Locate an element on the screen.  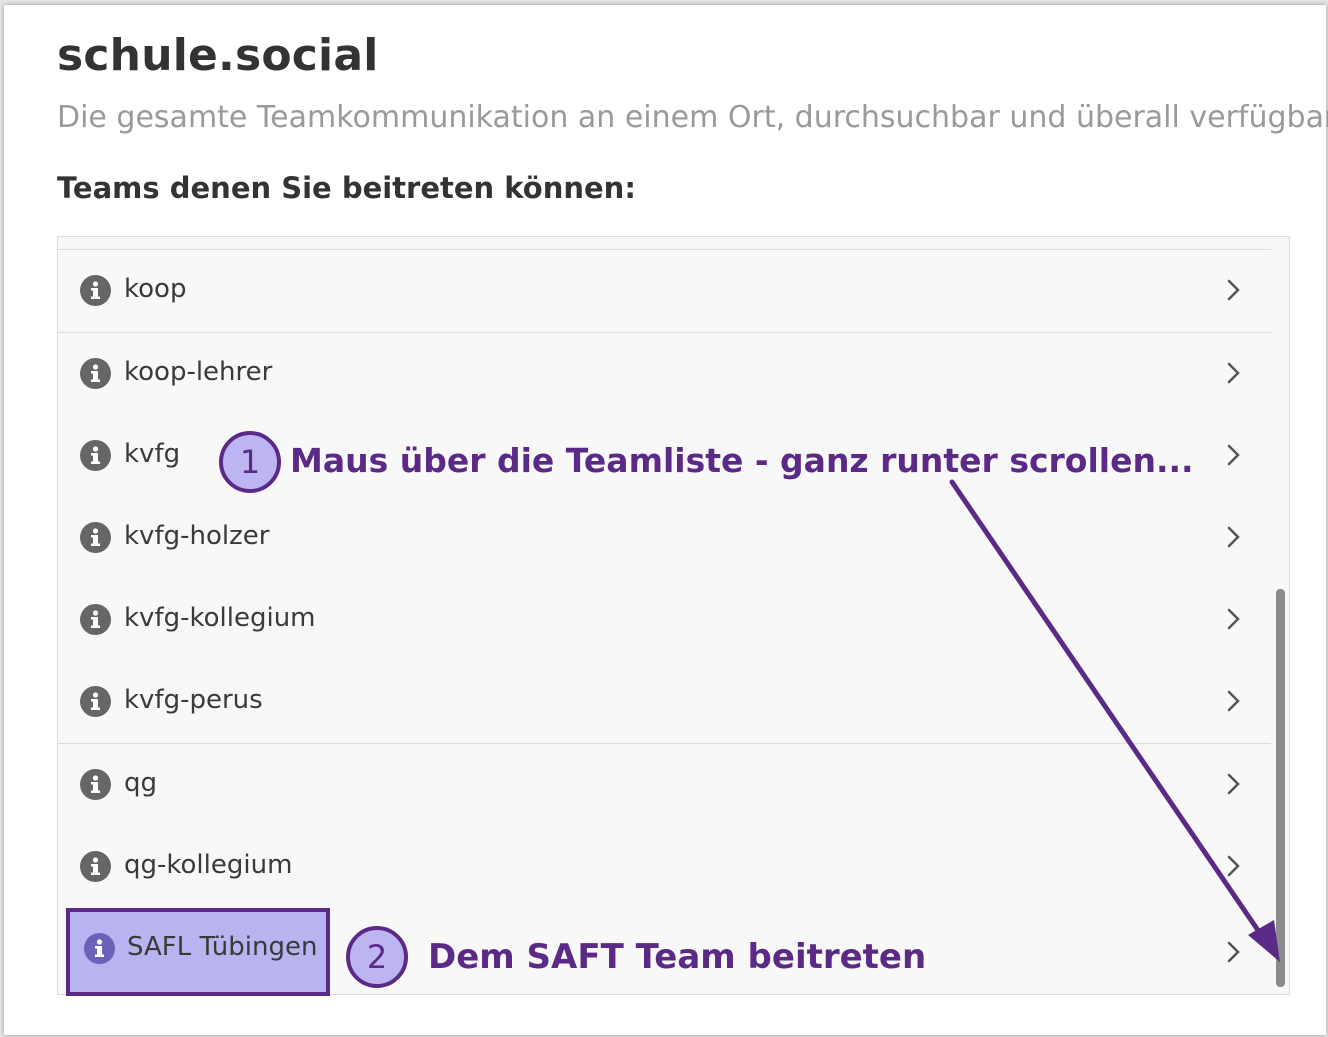
scrollbar-thumb is located at coordinates (1280, 788).